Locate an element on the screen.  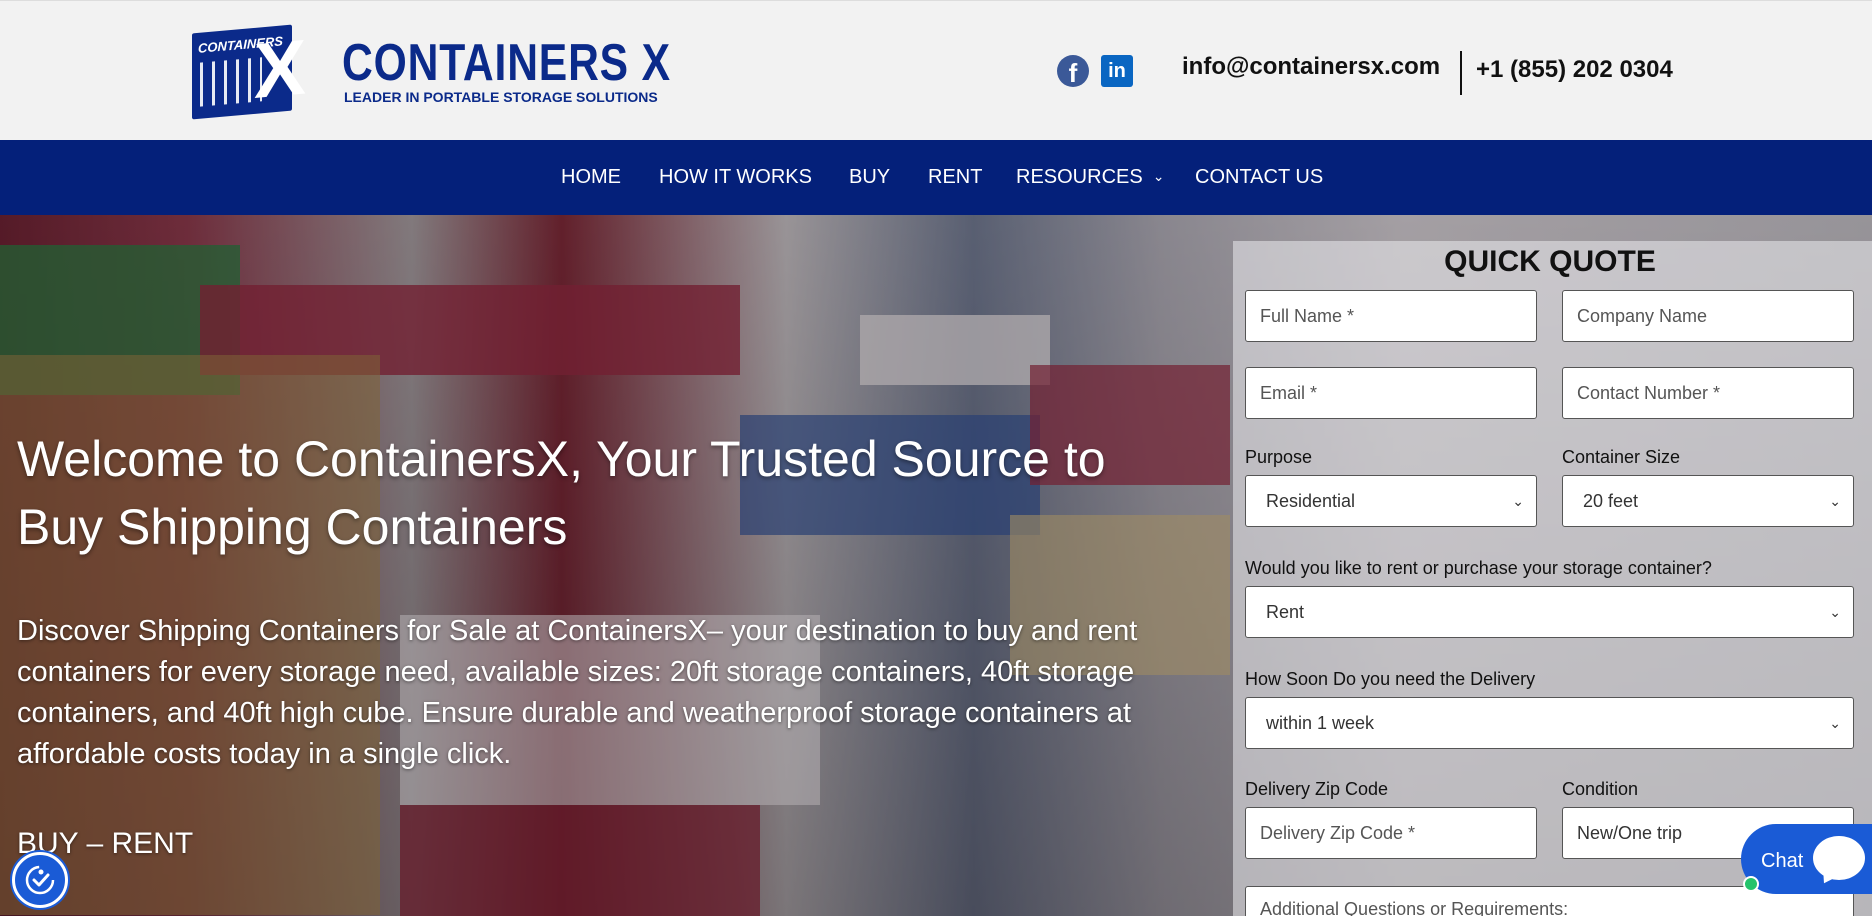
chat-launcher-button: Chat is located at coordinates (1806, 859).